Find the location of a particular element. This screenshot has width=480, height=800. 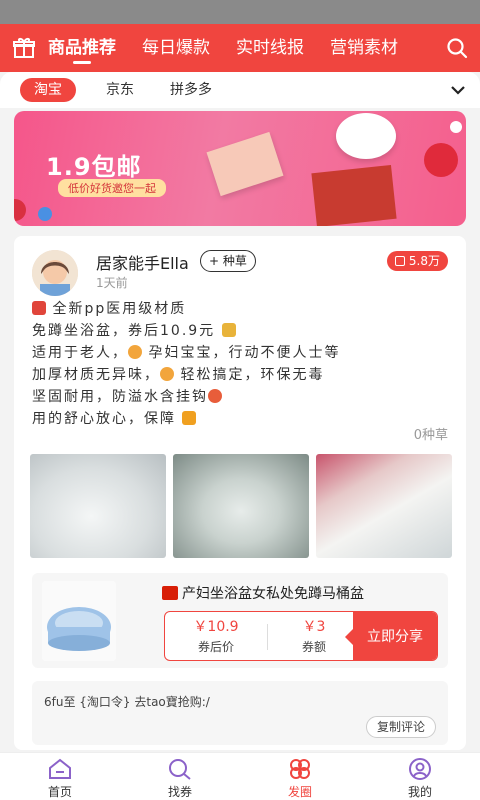

nav-profile: 我的 is located at coordinates (420, 778).